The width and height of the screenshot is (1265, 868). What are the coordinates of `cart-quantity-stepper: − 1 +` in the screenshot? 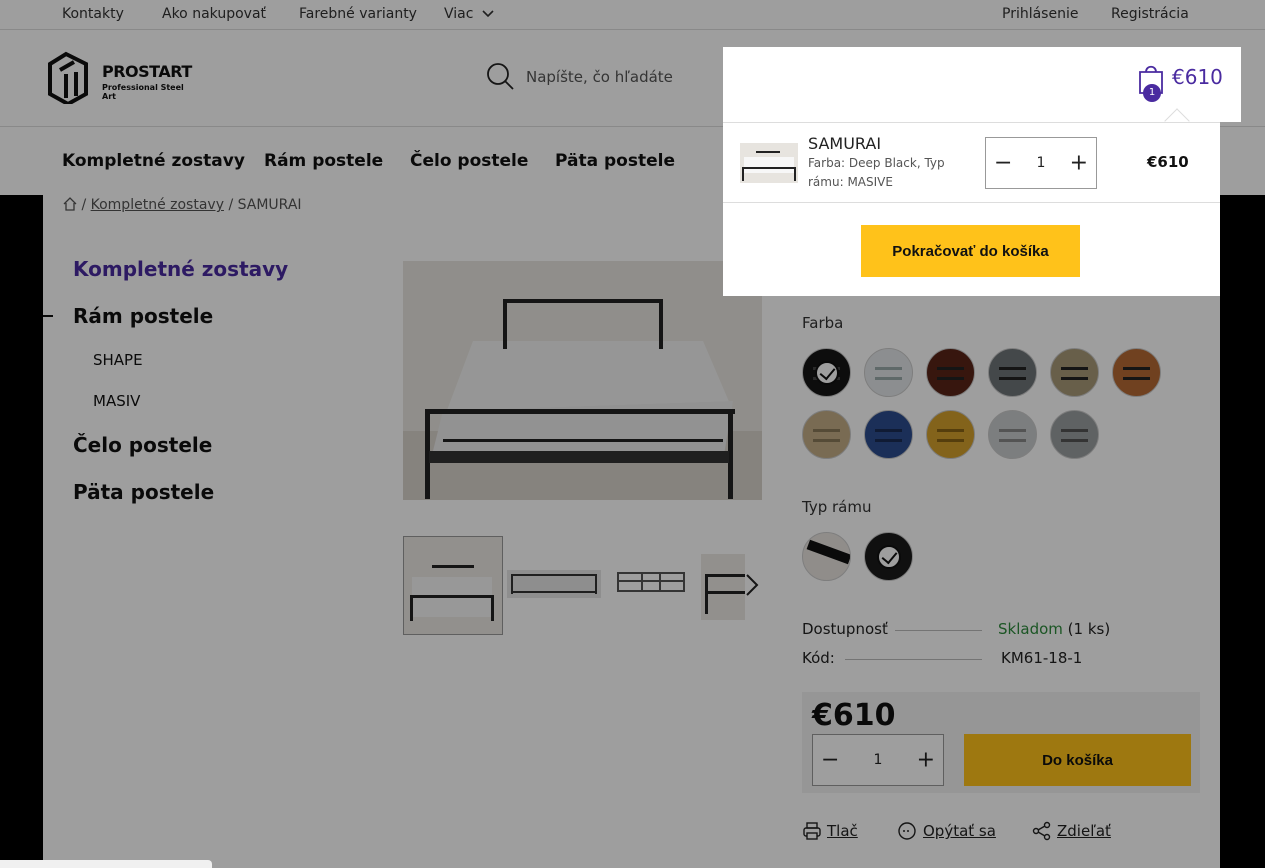 It's located at (1041, 163).